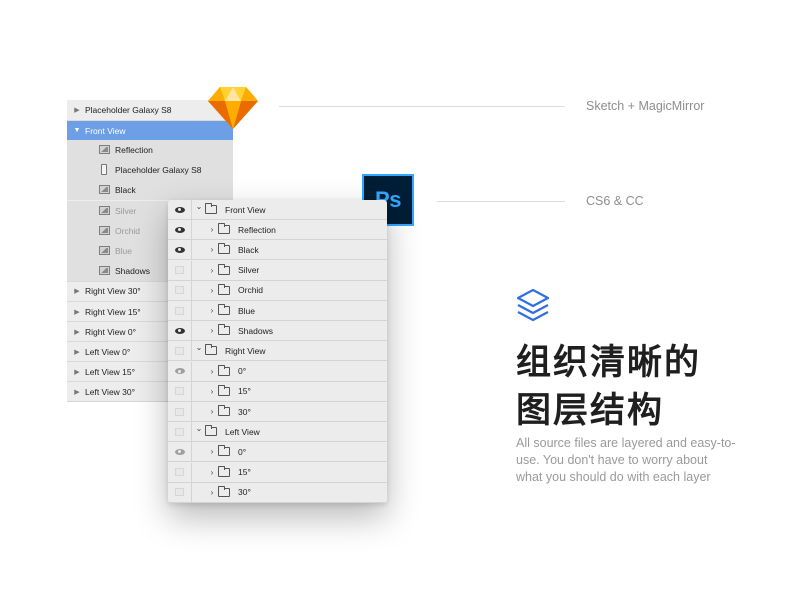 The height and width of the screenshot is (604, 800). Describe the element at coordinates (248, 249) in the screenshot. I see `ps-layer-label: Black` at that location.